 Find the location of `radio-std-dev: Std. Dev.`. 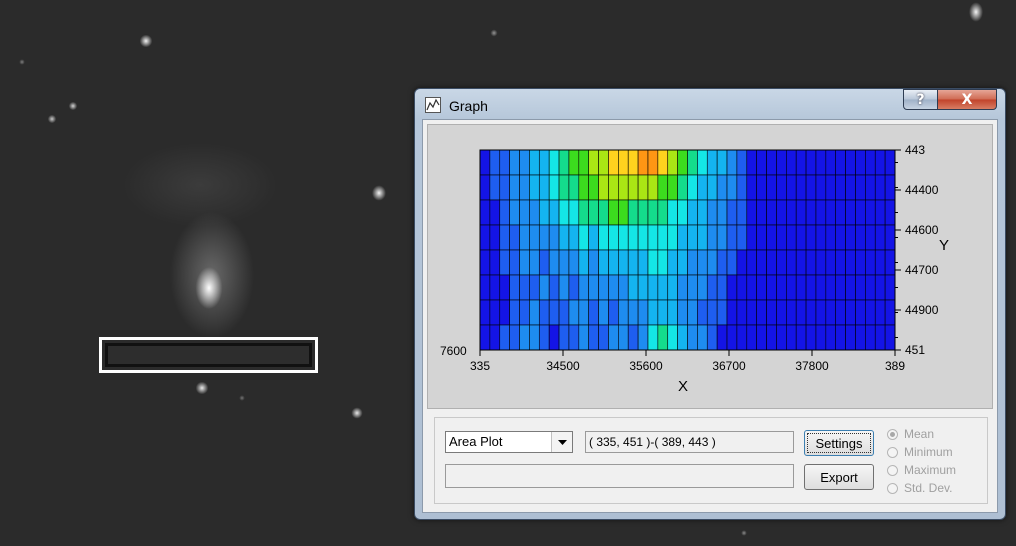

radio-std-dev: Std. Dev. is located at coordinates (919, 488).